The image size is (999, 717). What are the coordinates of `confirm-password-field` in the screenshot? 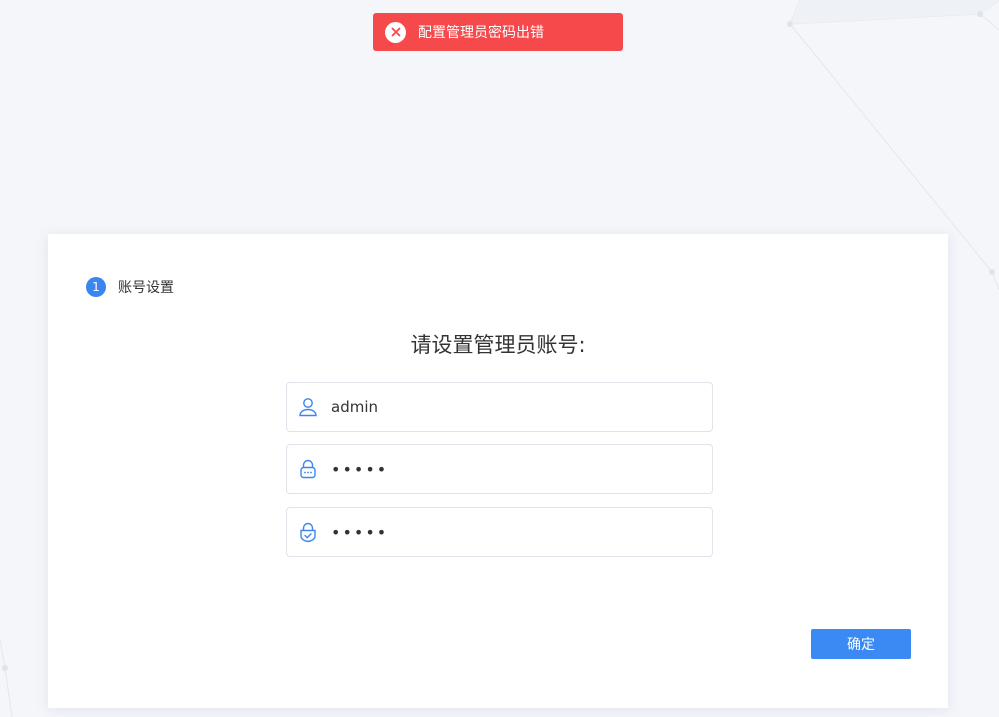 It's located at (499, 532).